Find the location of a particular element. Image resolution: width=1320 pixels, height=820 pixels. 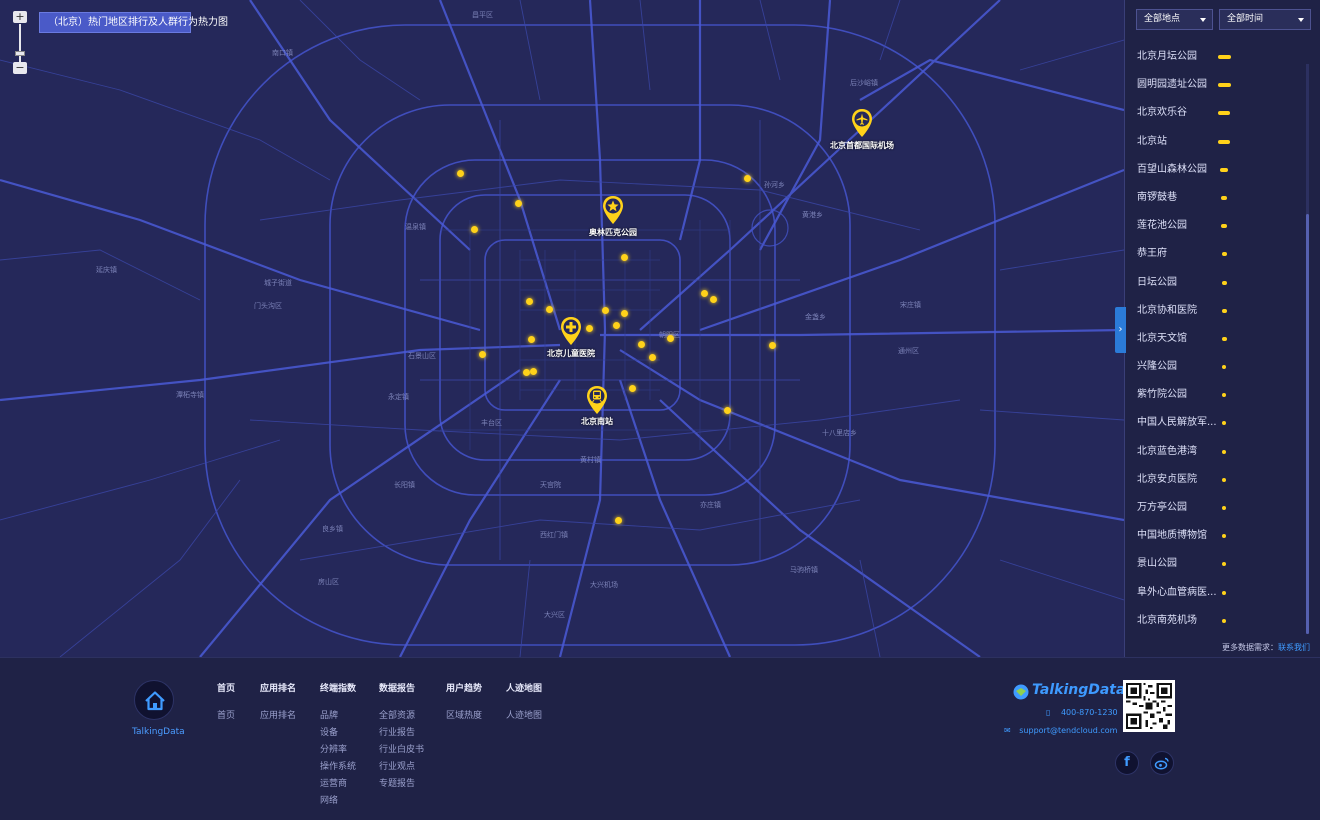

ranking-item: 恭王府 is located at coordinates (1215, 254).